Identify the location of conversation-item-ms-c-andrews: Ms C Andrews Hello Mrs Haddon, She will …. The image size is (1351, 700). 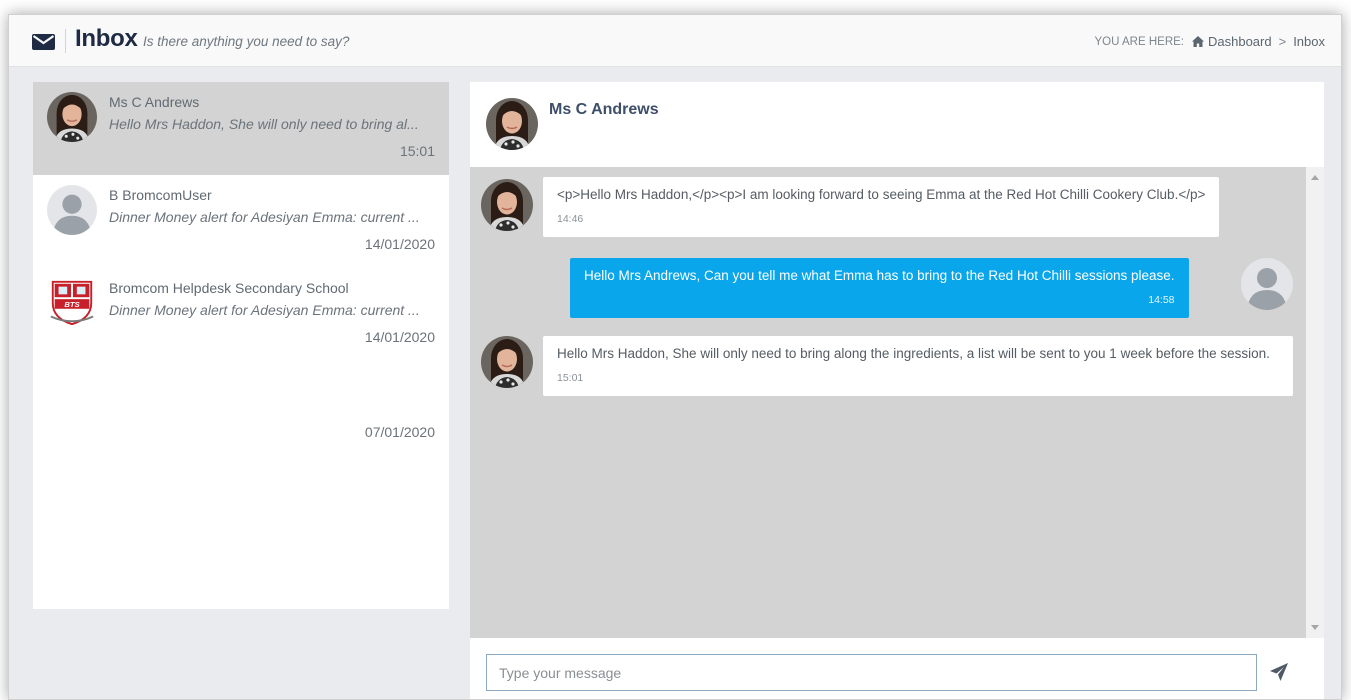
(241, 128).